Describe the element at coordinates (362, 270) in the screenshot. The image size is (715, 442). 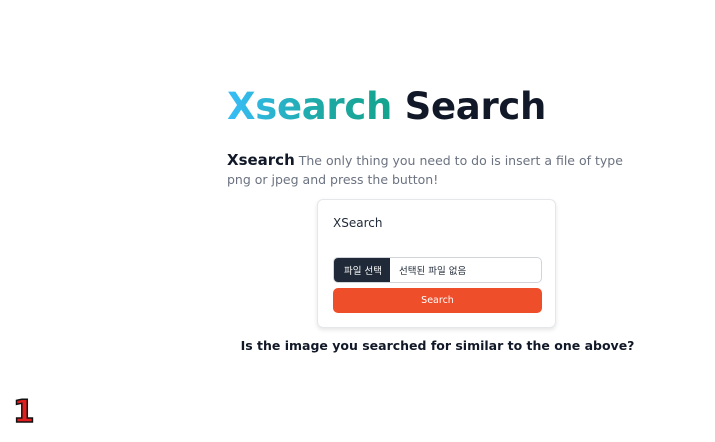
I see `choose-file-button: 파일 선택` at that location.